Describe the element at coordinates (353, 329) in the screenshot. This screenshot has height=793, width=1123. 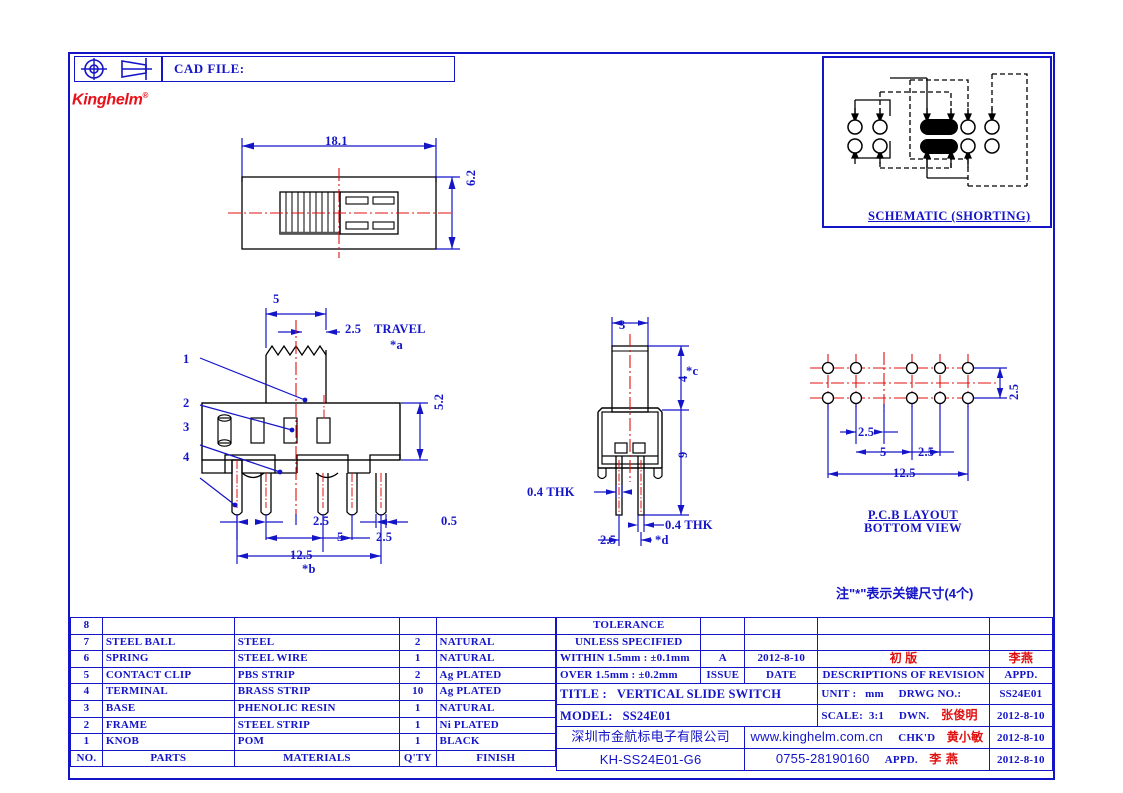
I see `front-travel-dim: 2.5` at that location.